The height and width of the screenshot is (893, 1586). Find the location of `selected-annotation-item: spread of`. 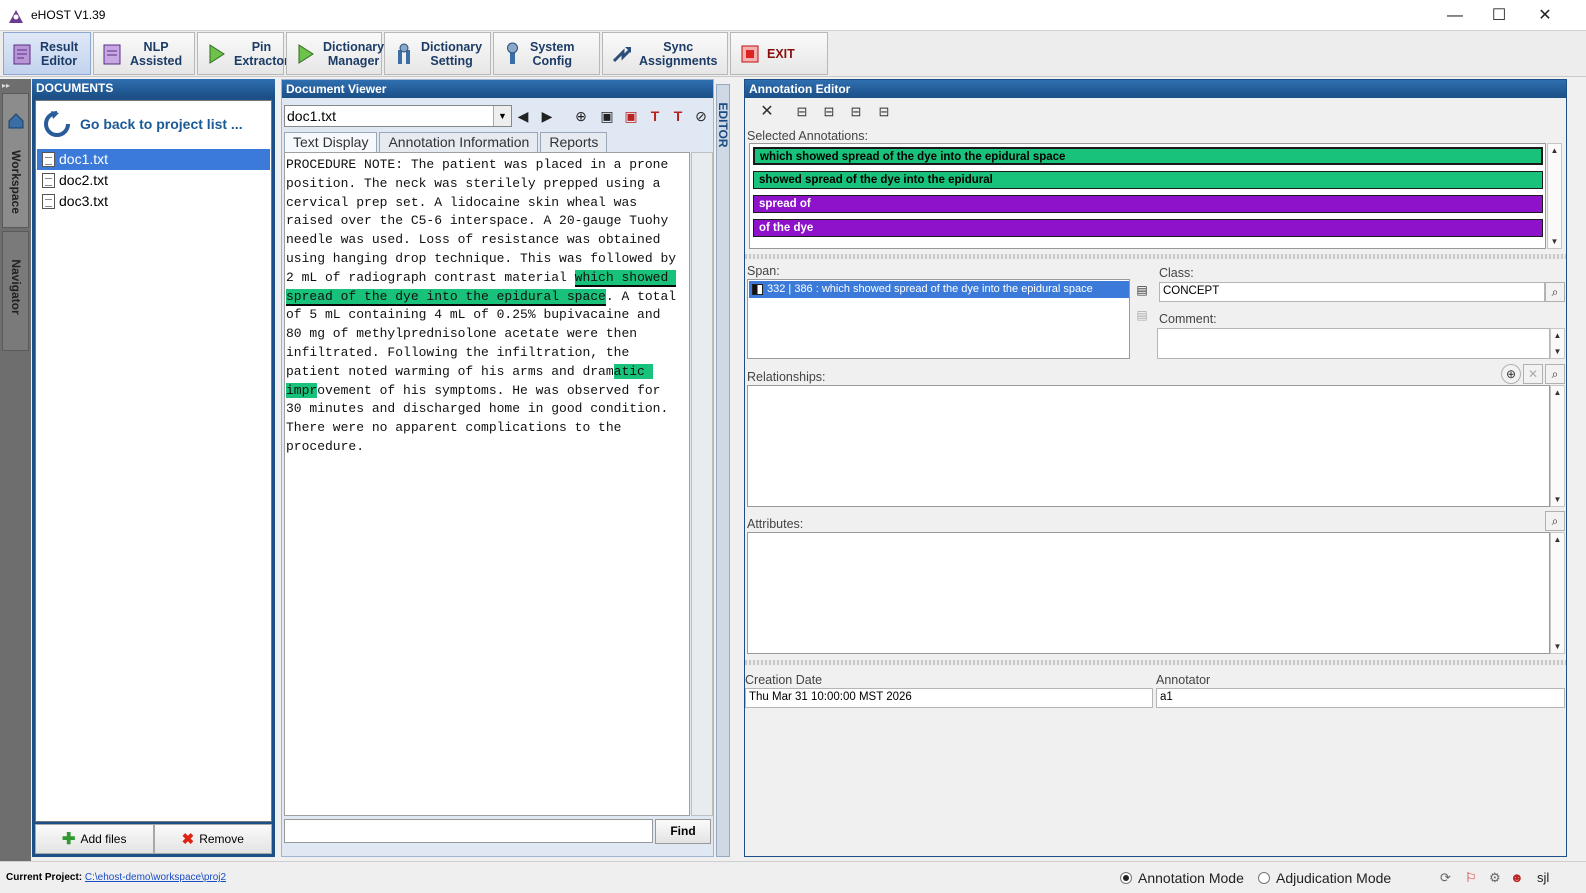

selected-annotation-item: spread of is located at coordinates (1148, 204).